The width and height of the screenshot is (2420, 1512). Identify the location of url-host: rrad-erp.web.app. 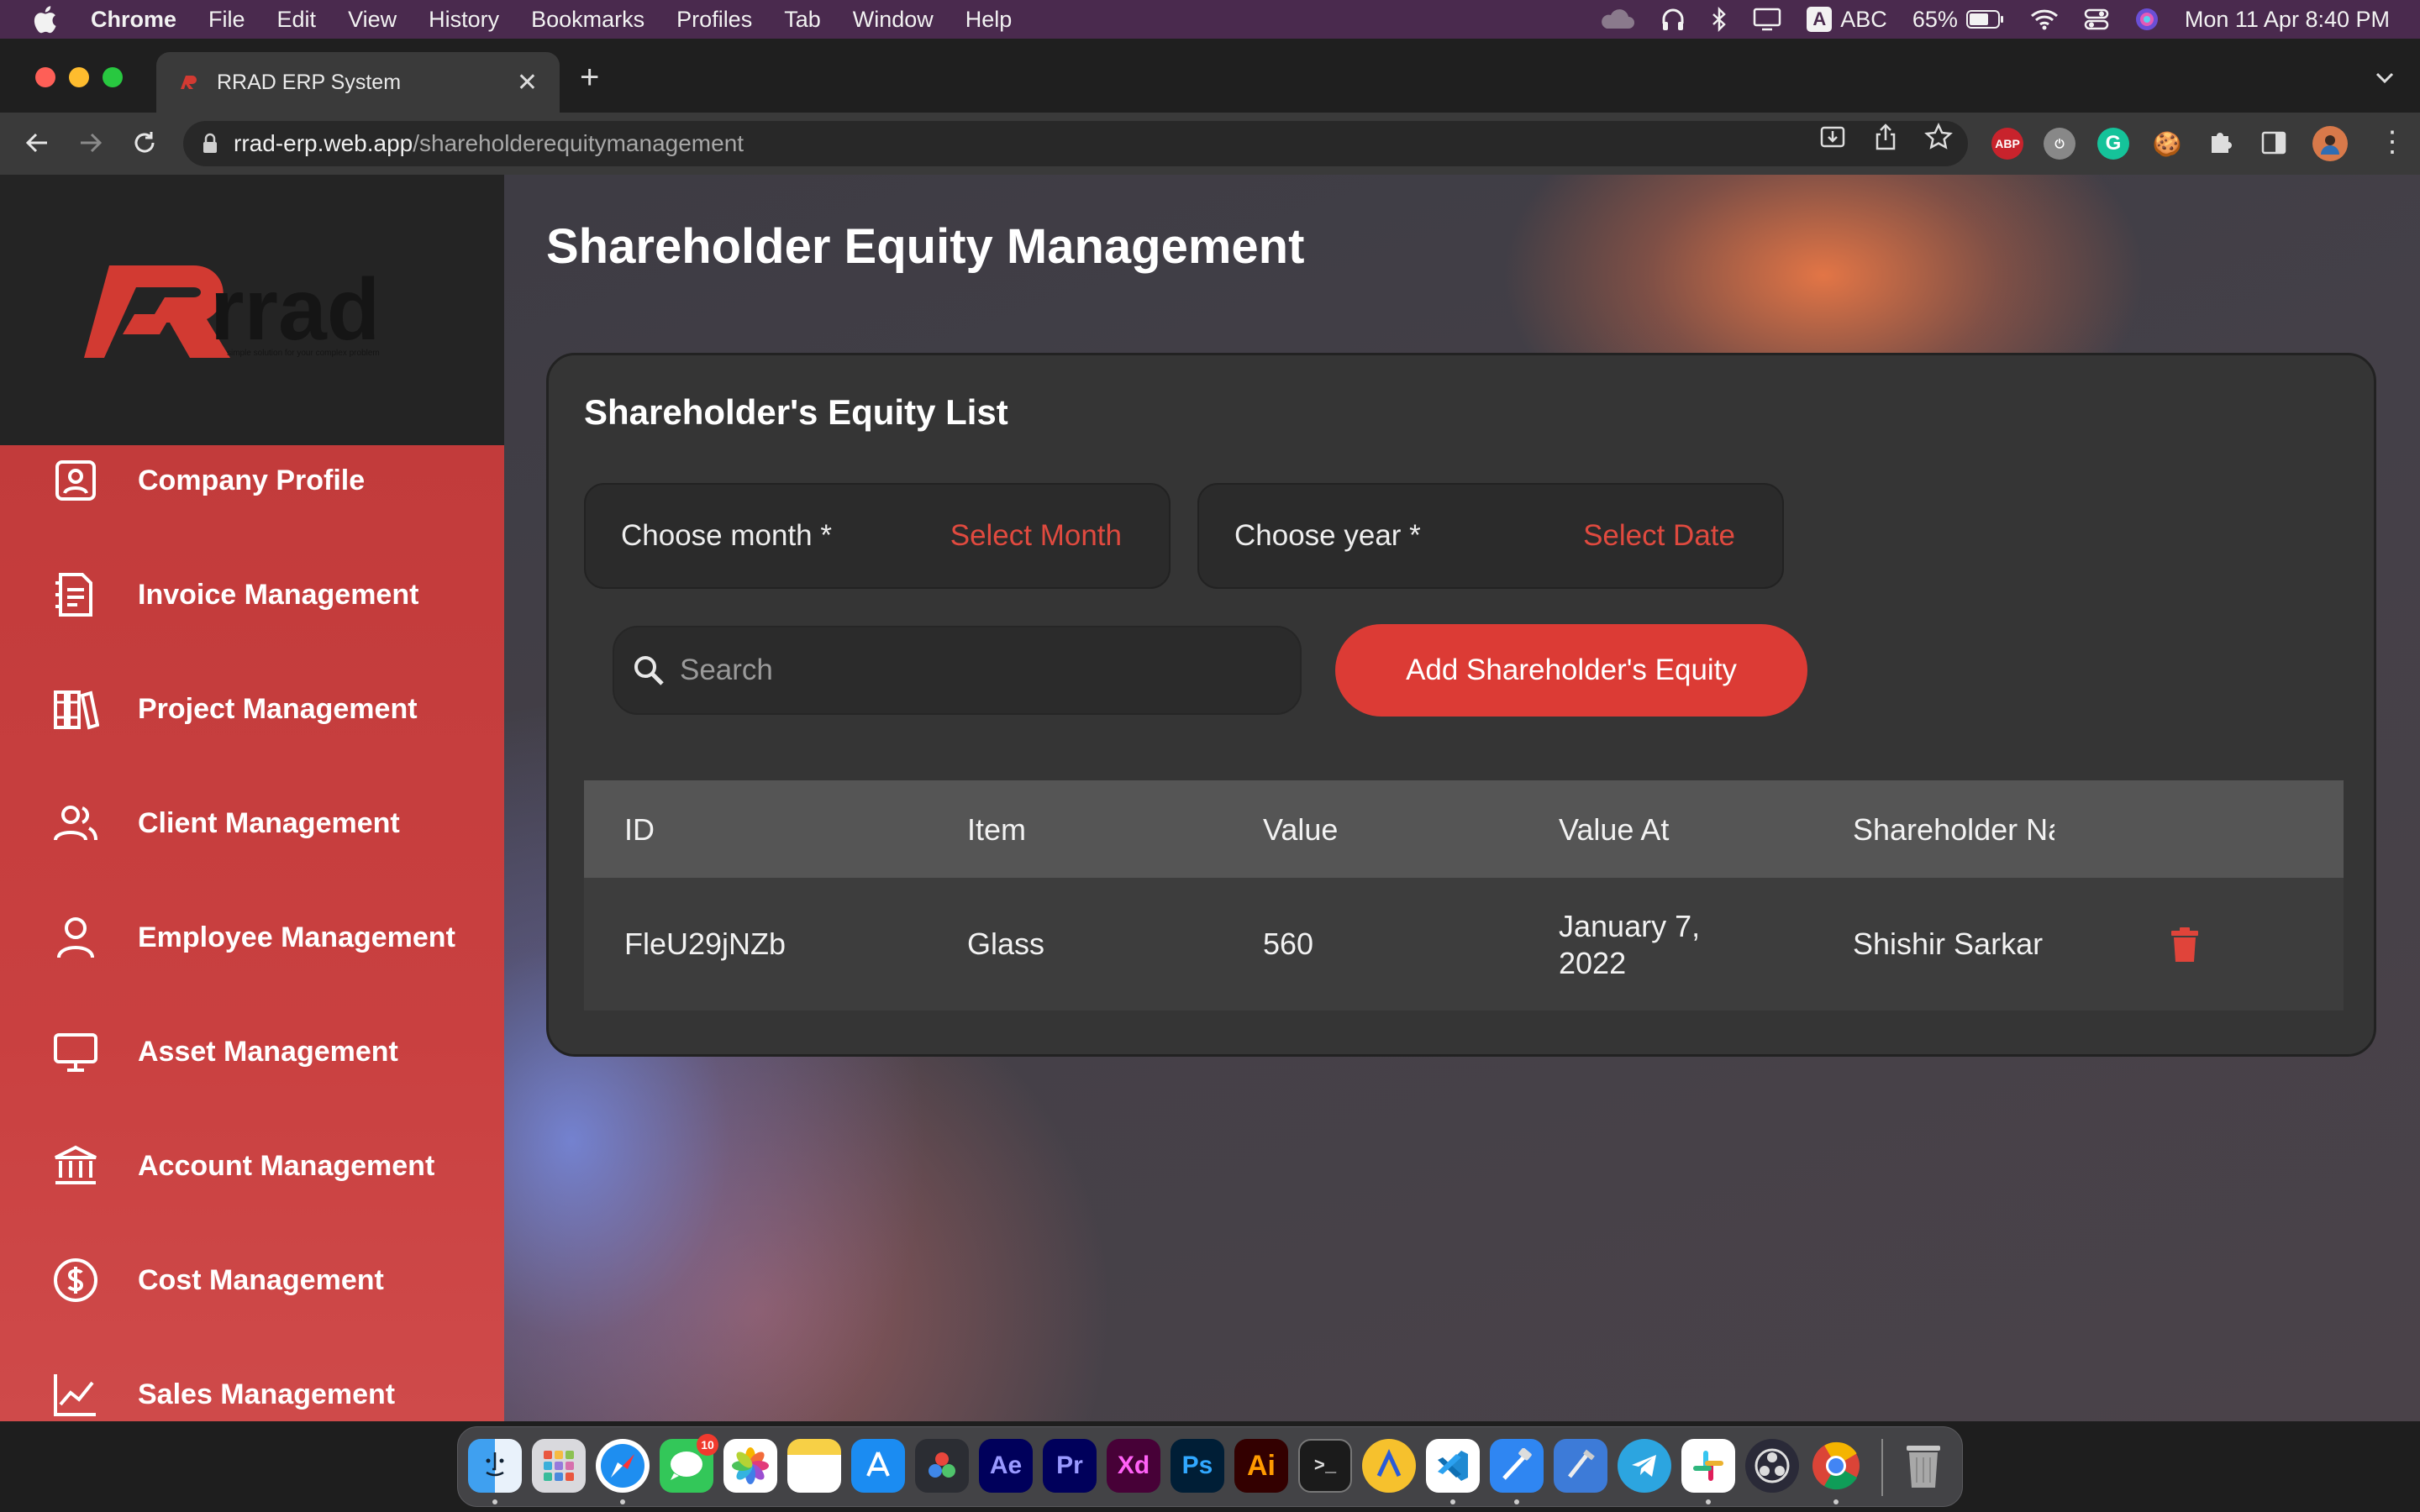
(323, 143).